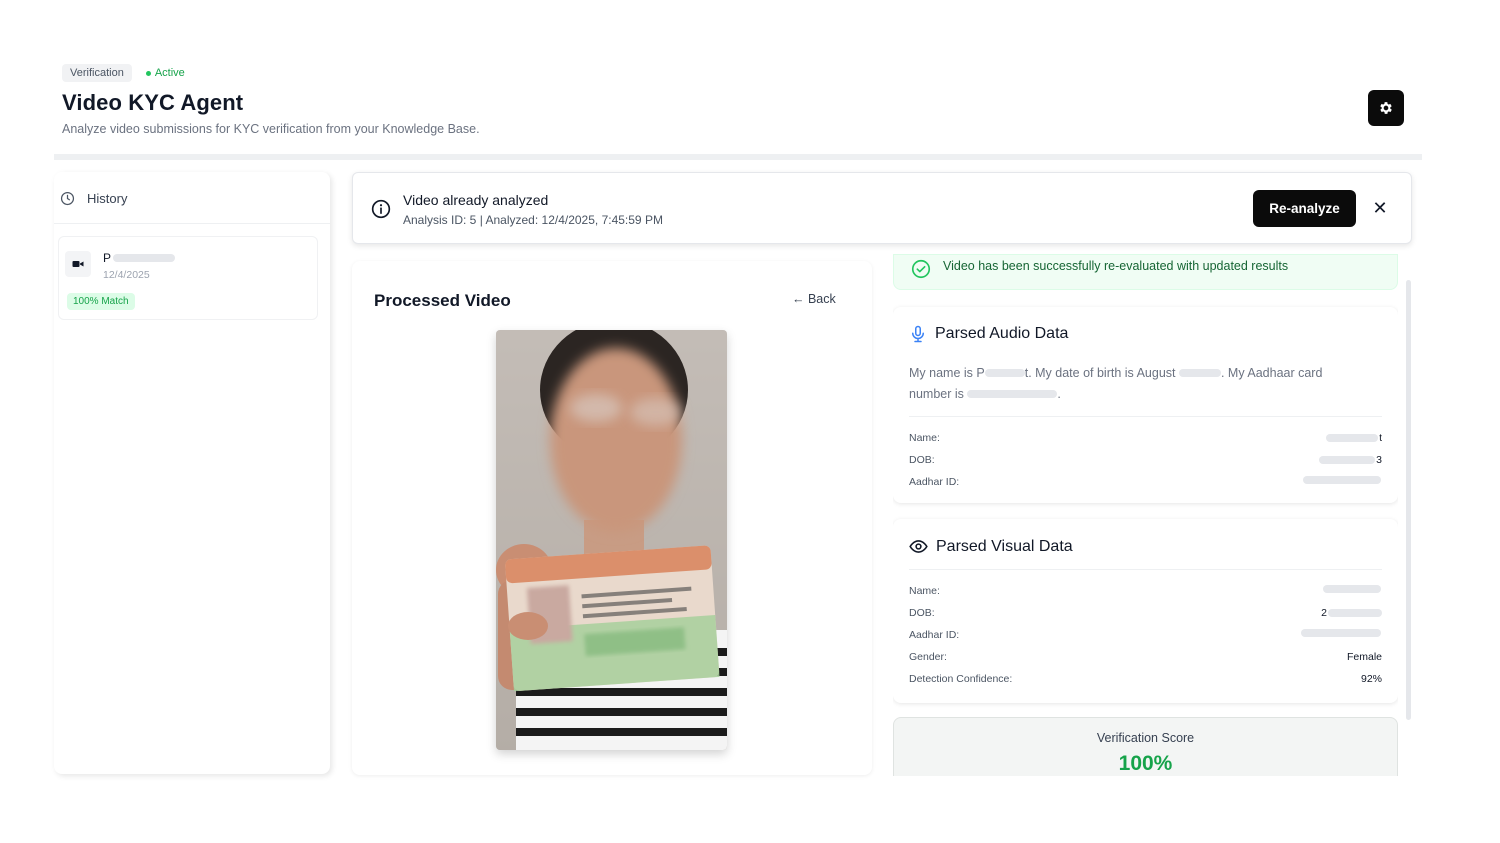 This screenshot has width=1500, height=843. Describe the element at coordinates (961, 679) in the screenshot. I see `field-label: Detection Confidence:` at that location.